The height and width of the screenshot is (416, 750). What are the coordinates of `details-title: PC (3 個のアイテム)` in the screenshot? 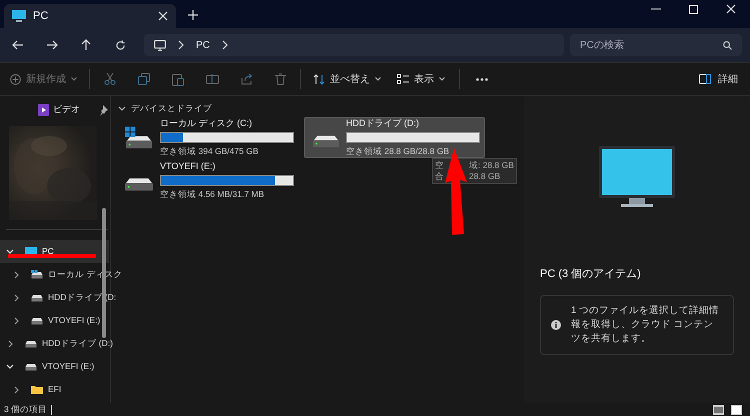 It's located at (591, 274).